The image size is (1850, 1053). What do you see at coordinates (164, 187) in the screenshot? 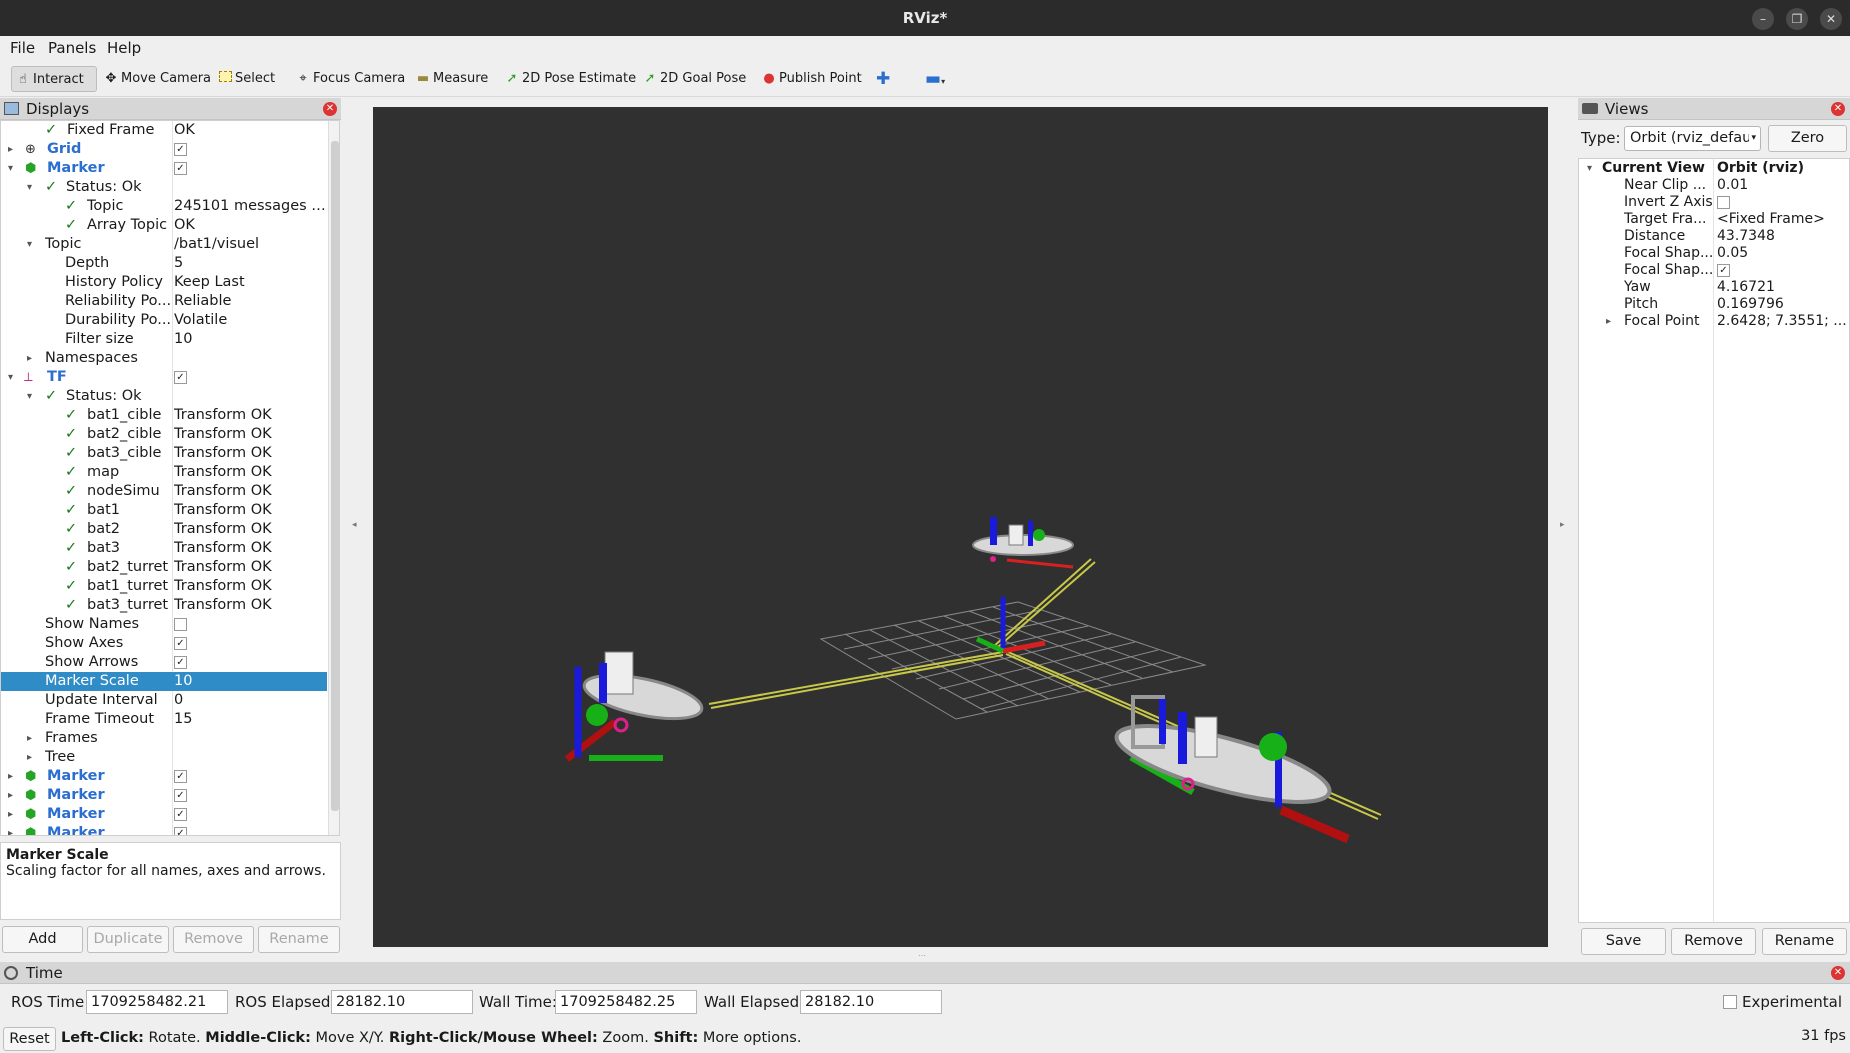
I see `display-row-status: ▾ ✓ Status: Ok` at bounding box center [164, 187].